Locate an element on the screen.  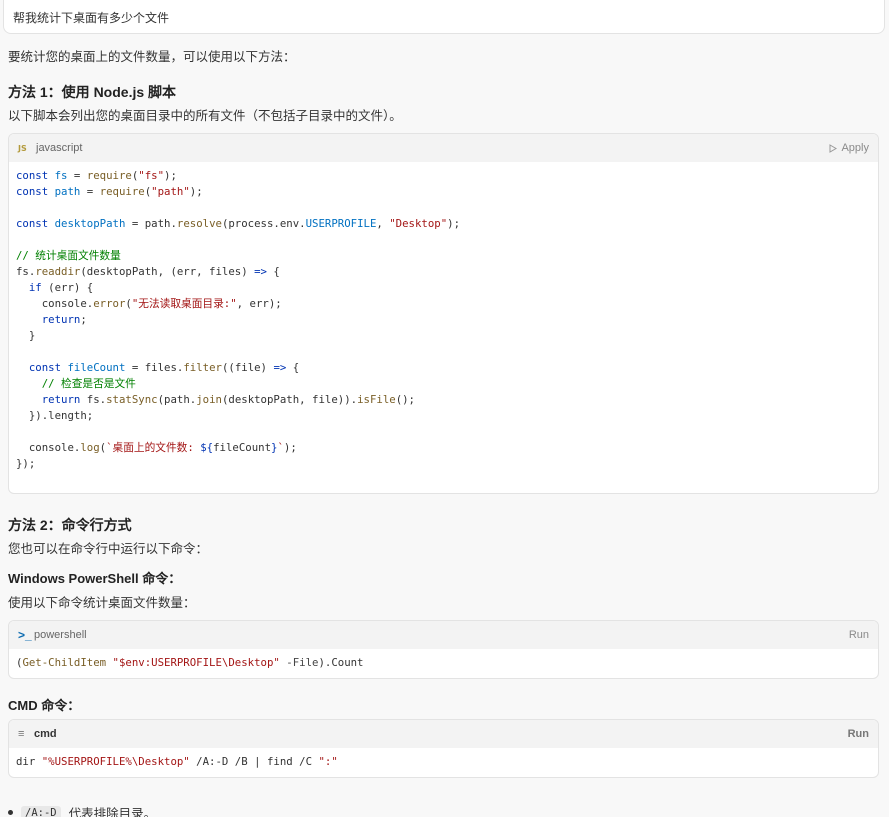
play-icon is located at coordinates (833, 148).